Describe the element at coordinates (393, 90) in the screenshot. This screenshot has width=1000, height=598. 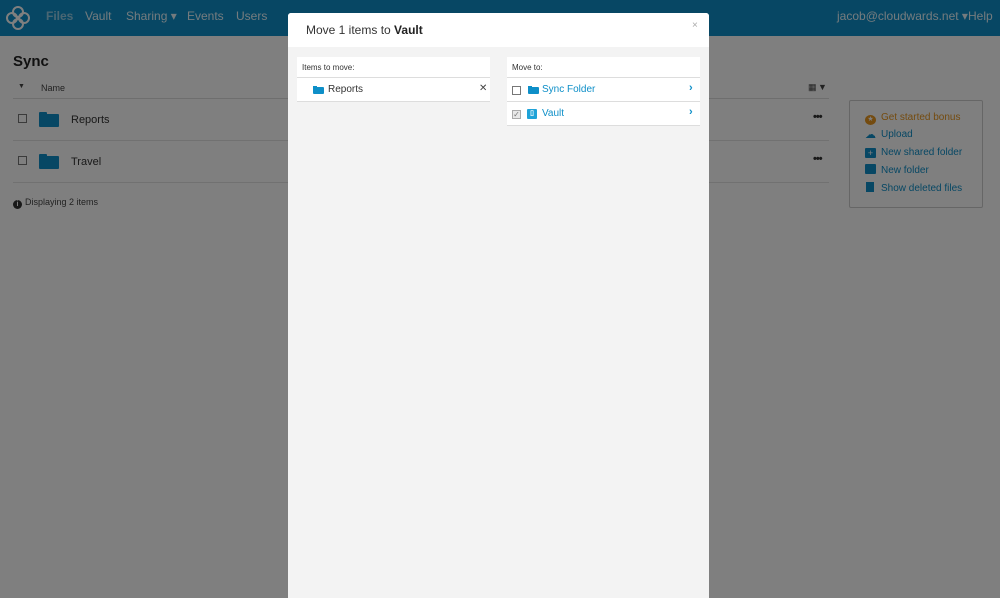
I see `list-item: Reports ✕` at that location.